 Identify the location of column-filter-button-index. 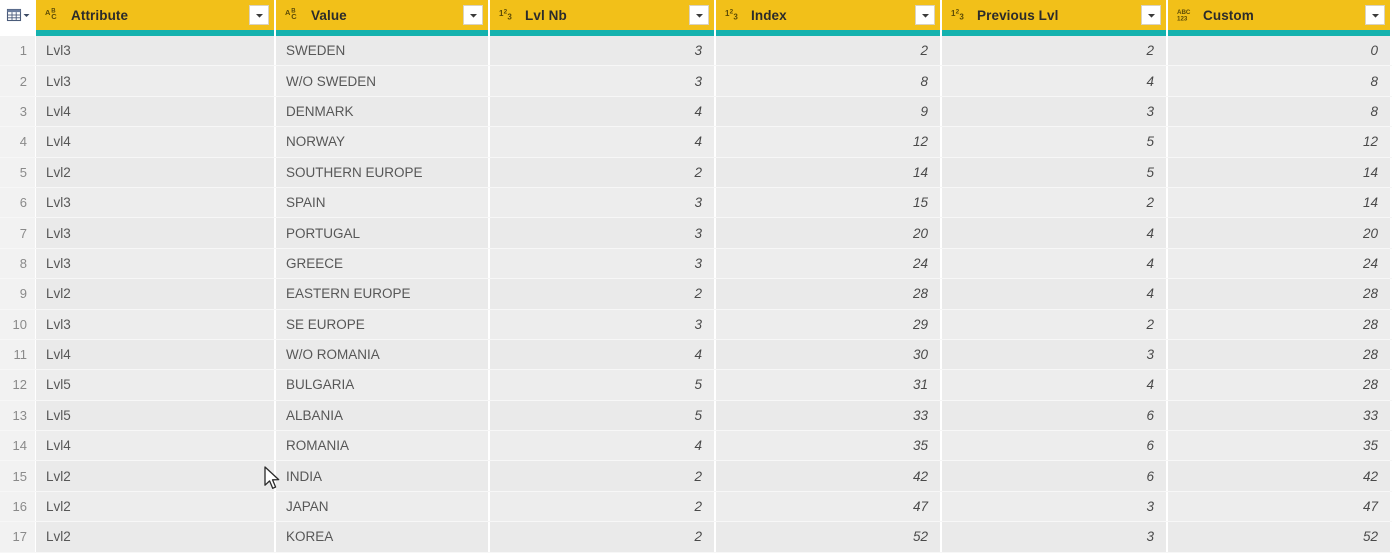
(925, 15).